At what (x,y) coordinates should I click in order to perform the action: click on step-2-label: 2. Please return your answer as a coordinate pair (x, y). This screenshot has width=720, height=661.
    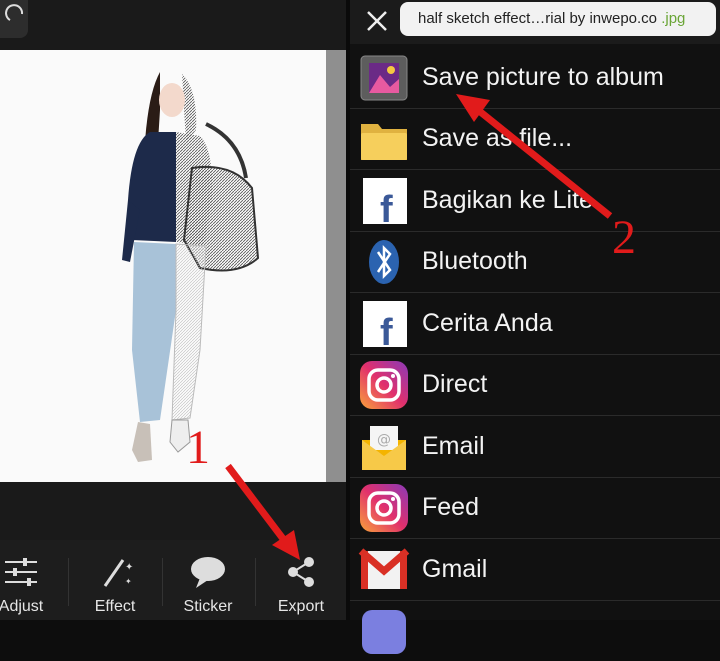
    Looking at the image, I should click on (624, 237).